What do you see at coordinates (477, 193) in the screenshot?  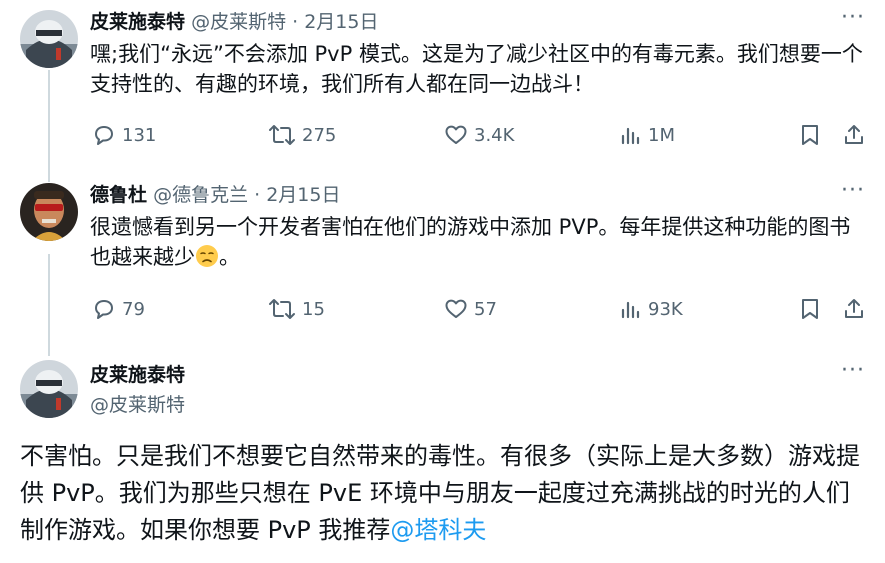 I see `tweet-header: 德鲁杜 @德鲁克兰 · 2月15日 ···` at bounding box center [477, 193].